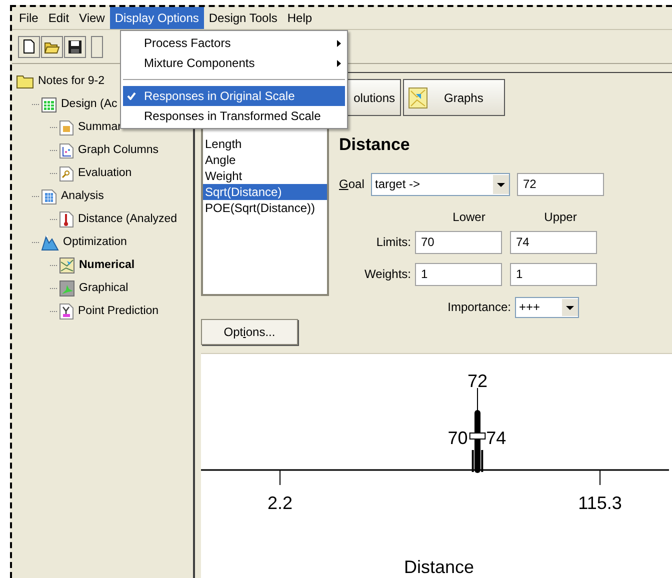  What do you see at coordinates (479, 307) in the screenshot?
I see `importance-label: Importance:` at bounding box center [479, 307].